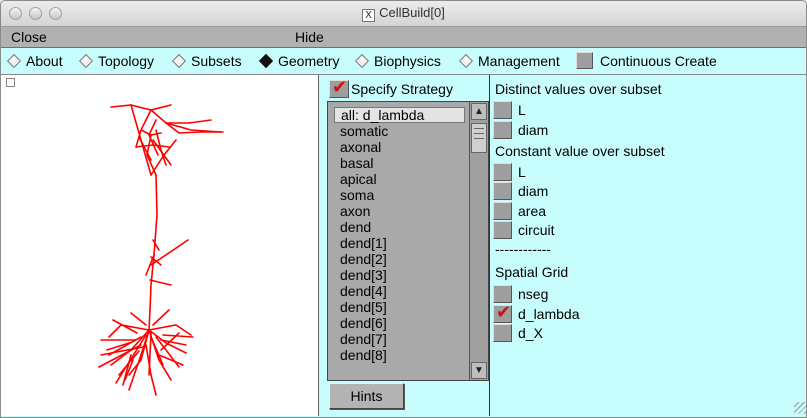 The width and height of the screenshot is (807, 418). What do you see at coordinates (478, 241) in the screenshot?
I see `subset-list-scrollbar: ▲ ▼` at bounding box center [478, 241].